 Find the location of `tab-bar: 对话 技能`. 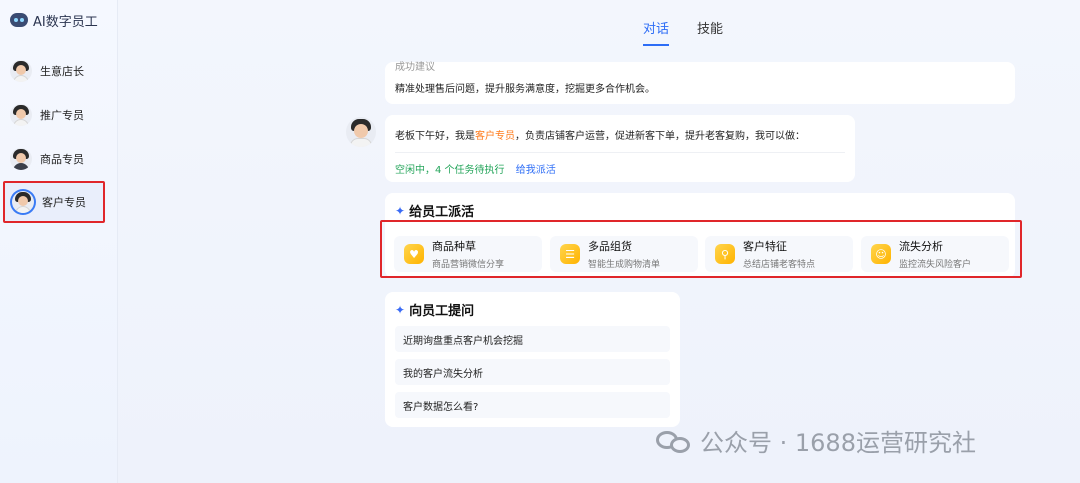

tab-bar: 对话 技能 is located at coordinates (683, 32).